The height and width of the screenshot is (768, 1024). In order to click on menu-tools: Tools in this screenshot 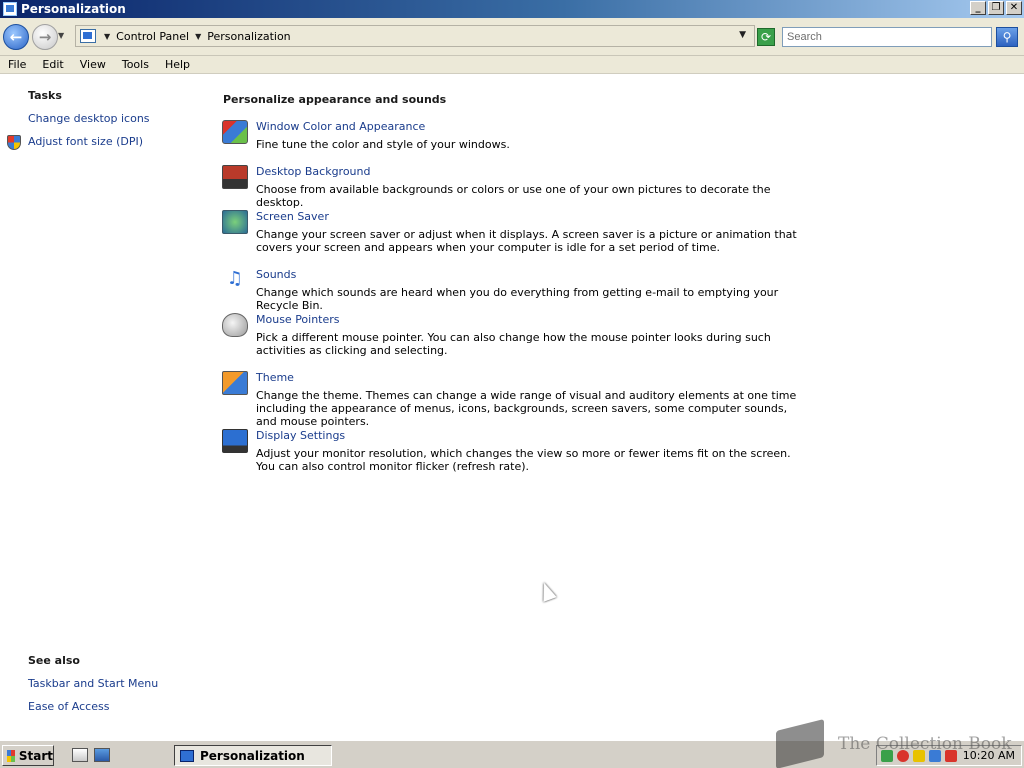, I will do `click(135, 64)`.